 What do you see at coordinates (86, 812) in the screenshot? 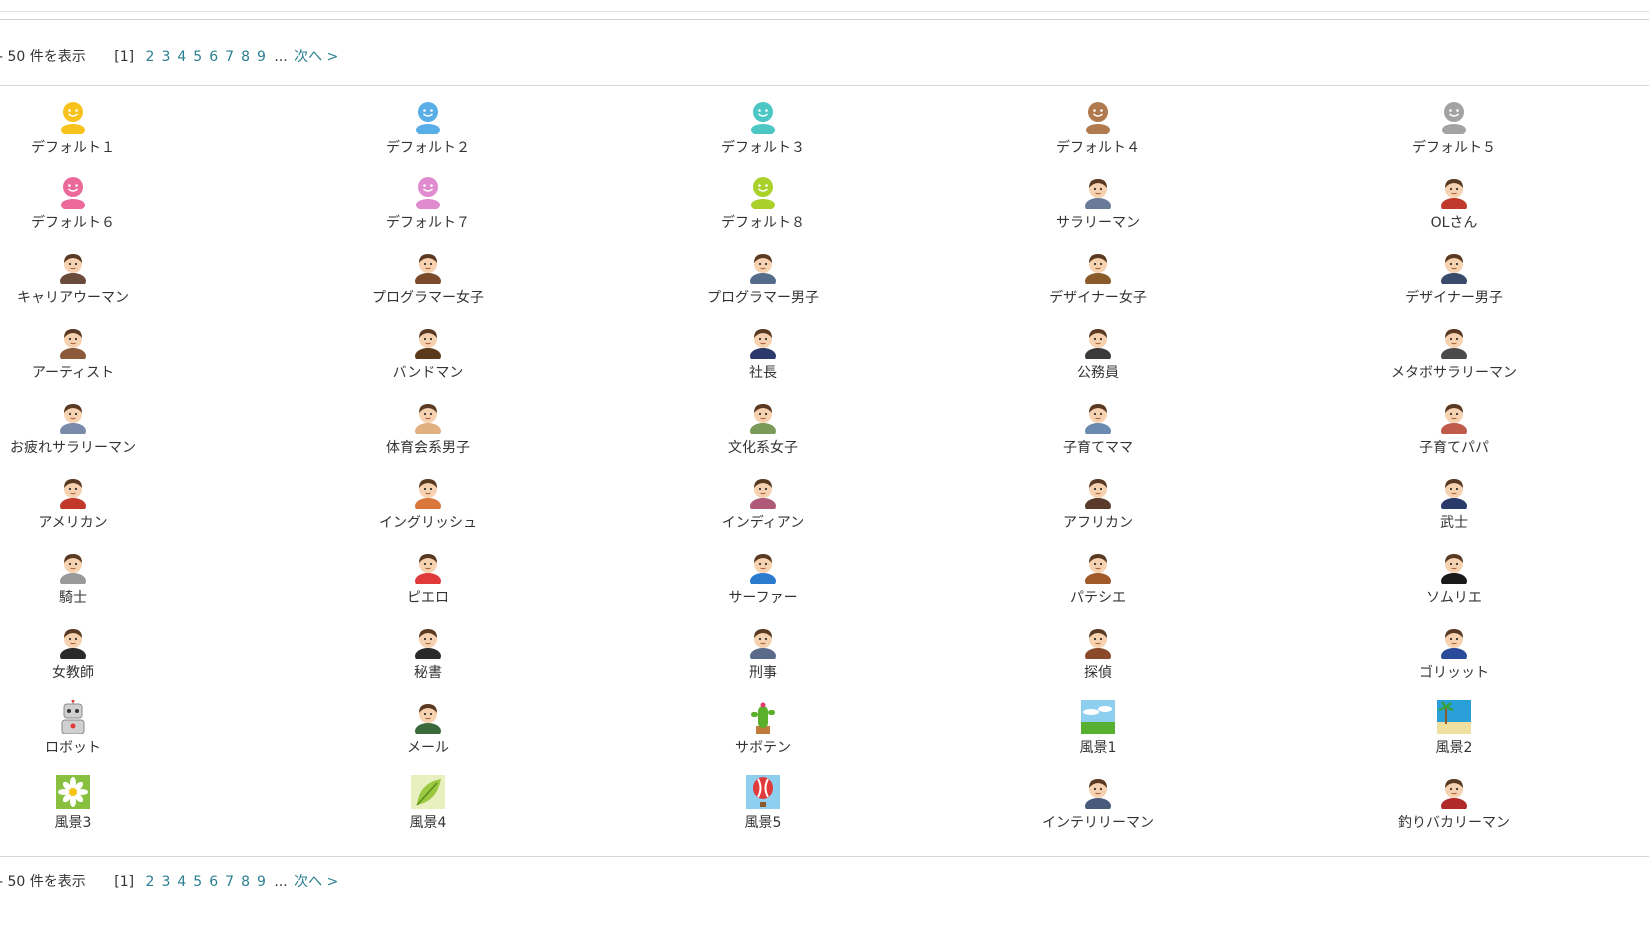
I see `avatar-option: 風景3` at bounding box center [86, 812].